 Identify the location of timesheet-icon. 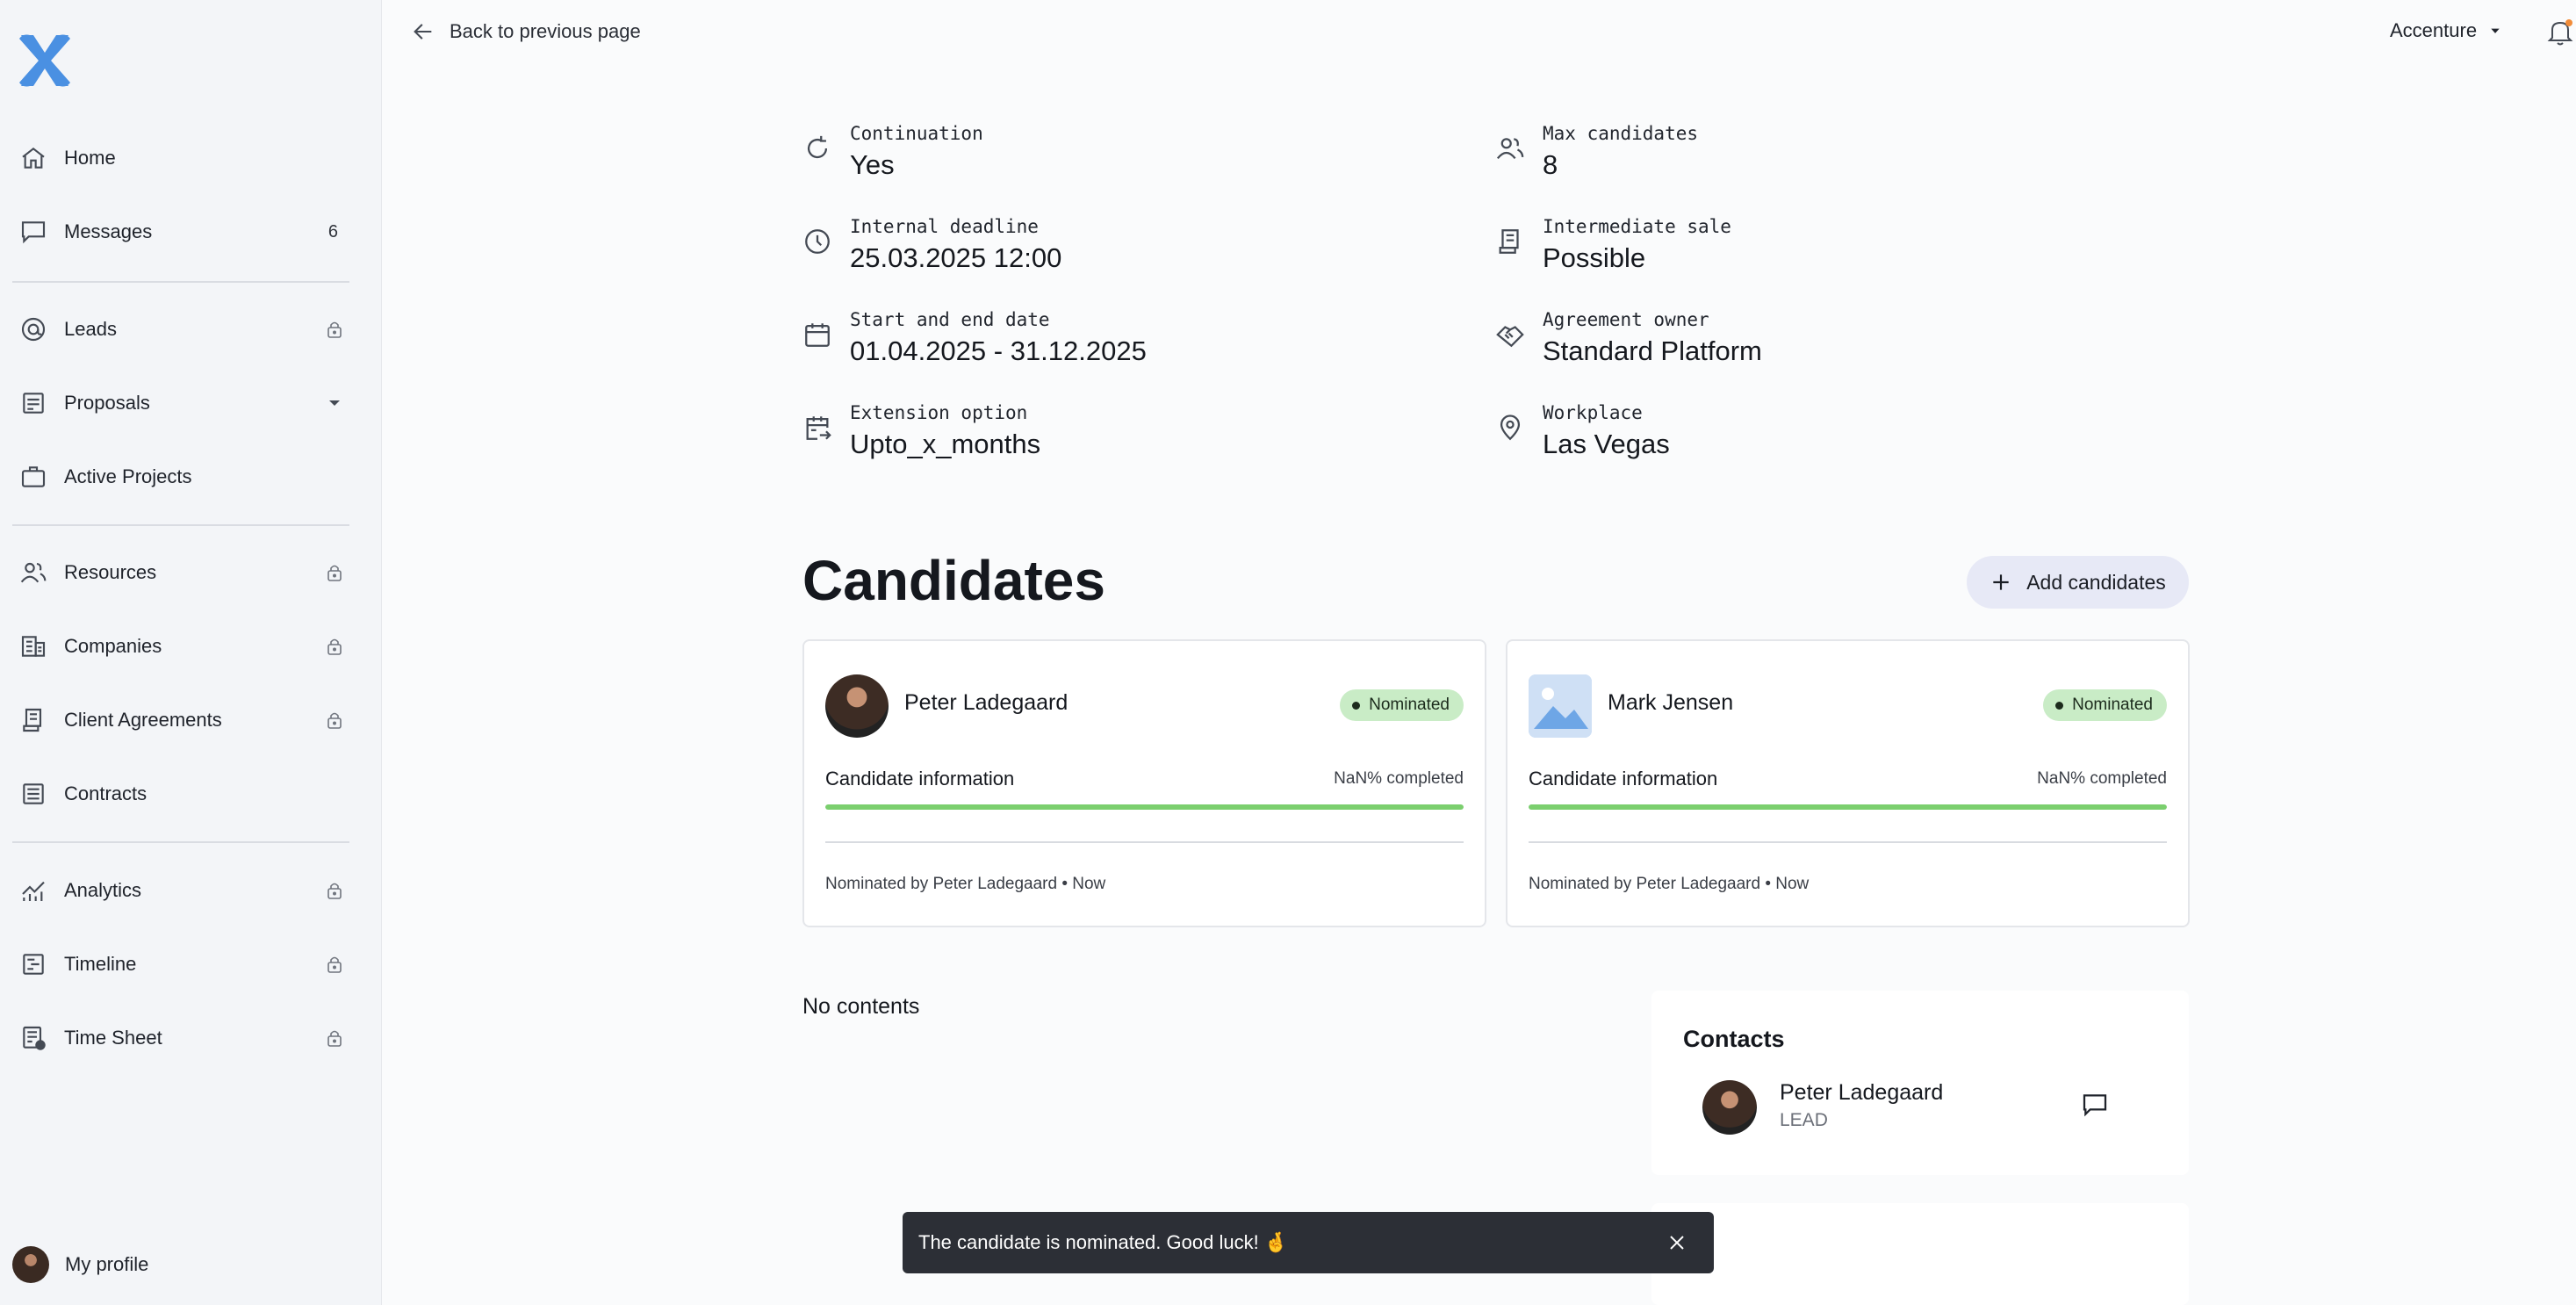
(33, 1038).